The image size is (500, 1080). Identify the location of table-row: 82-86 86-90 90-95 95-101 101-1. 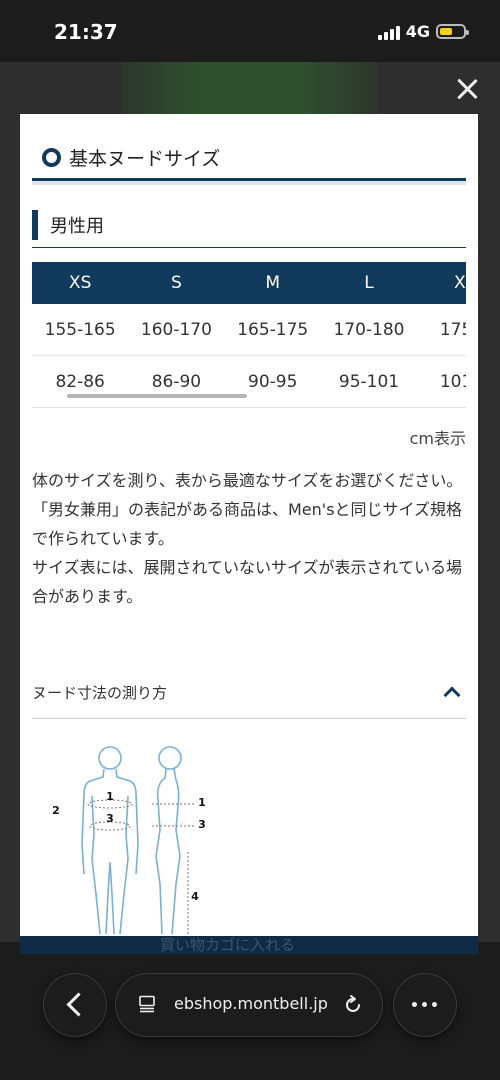
(249, 381).